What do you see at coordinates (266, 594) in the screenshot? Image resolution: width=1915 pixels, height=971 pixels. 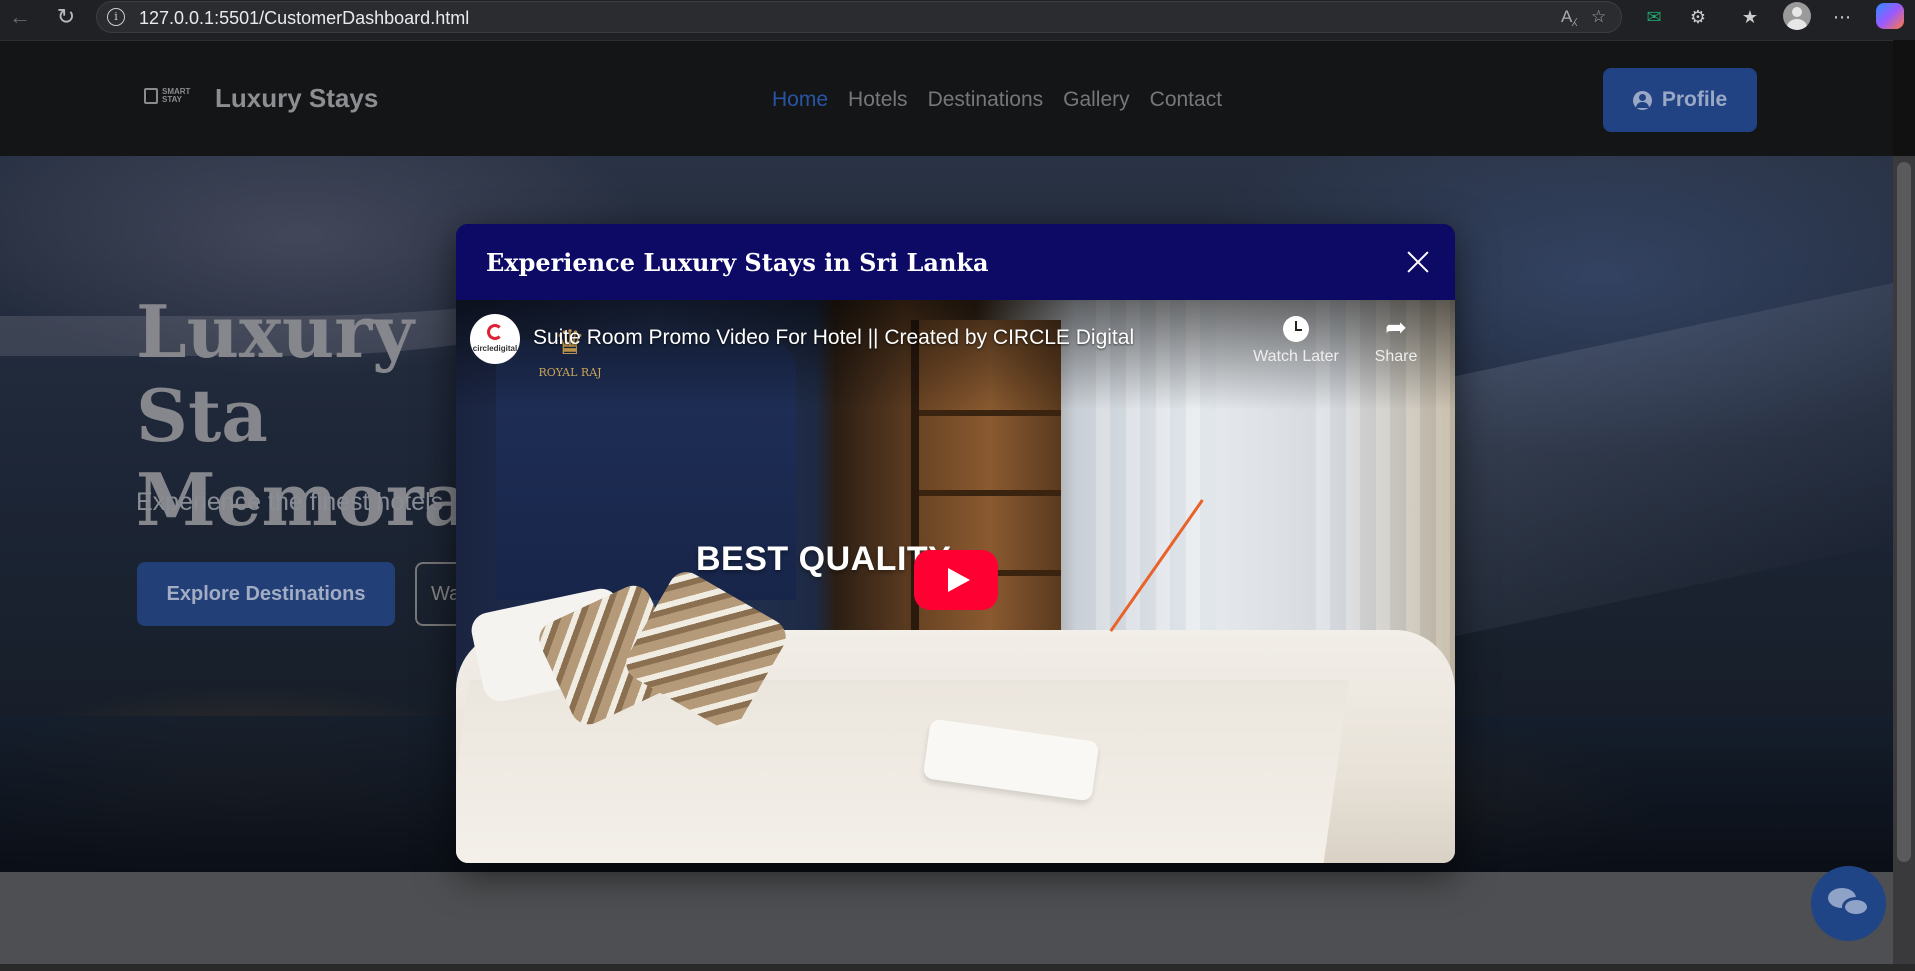 I see `explore-destinations-button: Explore Destinations` at bounding box center [266, 594].